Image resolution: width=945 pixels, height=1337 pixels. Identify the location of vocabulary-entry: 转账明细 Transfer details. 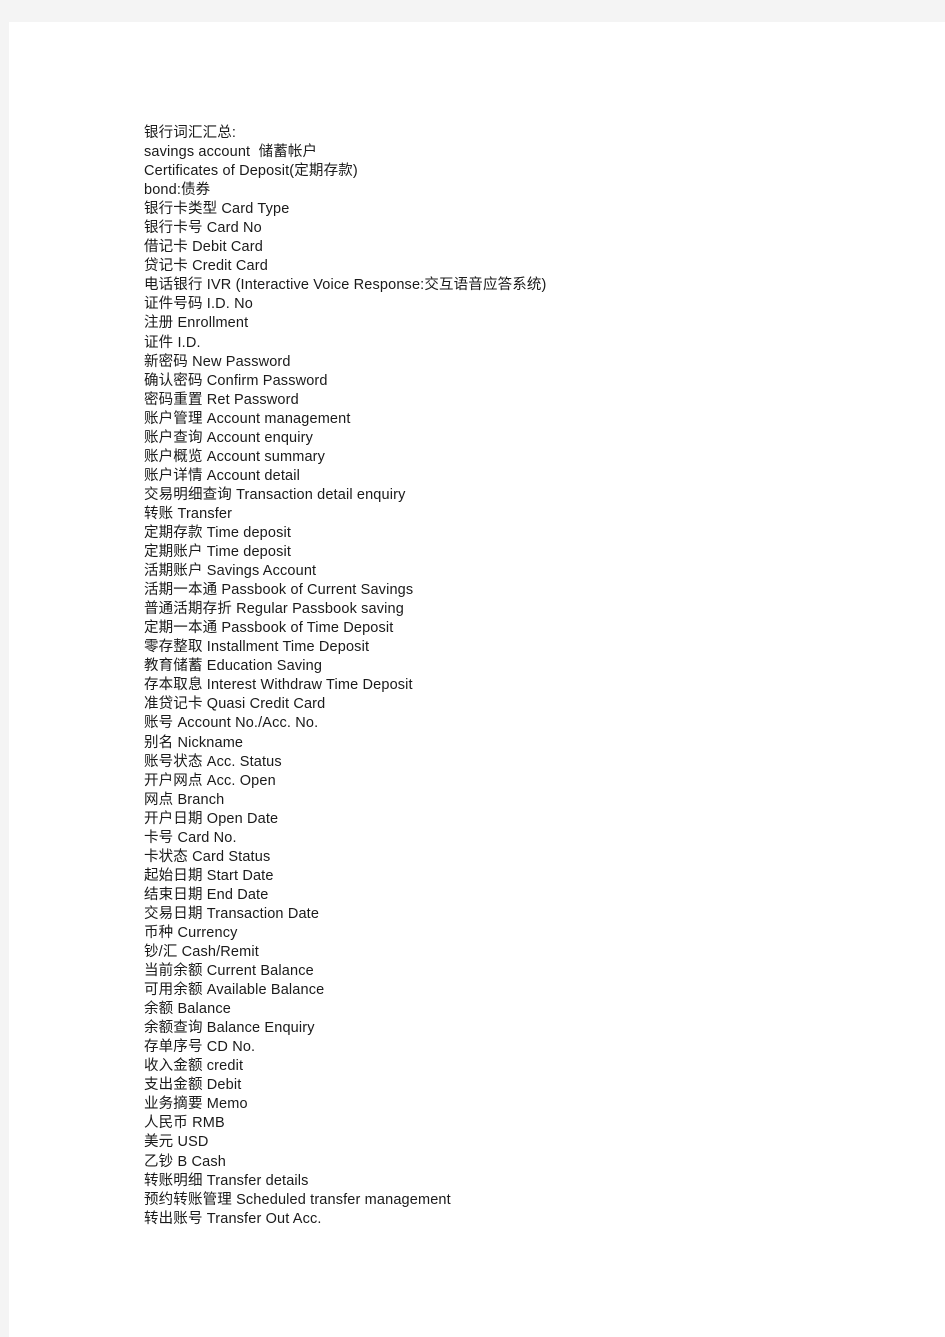
(226, 1180).